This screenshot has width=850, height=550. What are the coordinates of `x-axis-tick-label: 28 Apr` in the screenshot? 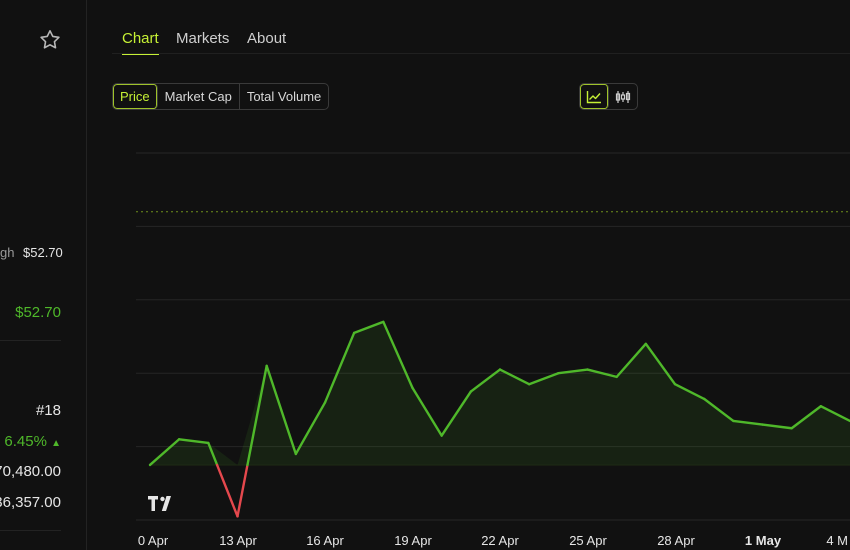 It's located at (676, 540).